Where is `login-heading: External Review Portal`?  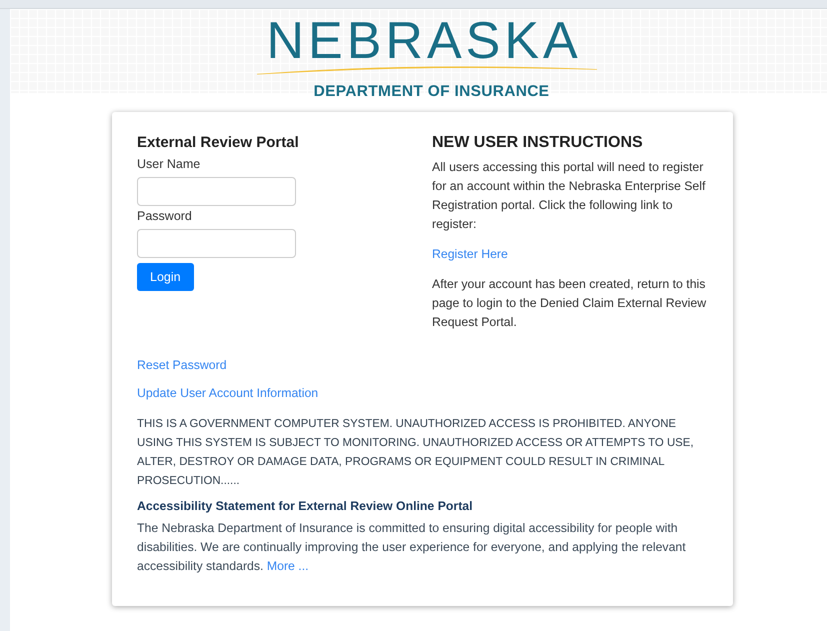 login-heading: External Review Portal is located at coordinates (218, 142).